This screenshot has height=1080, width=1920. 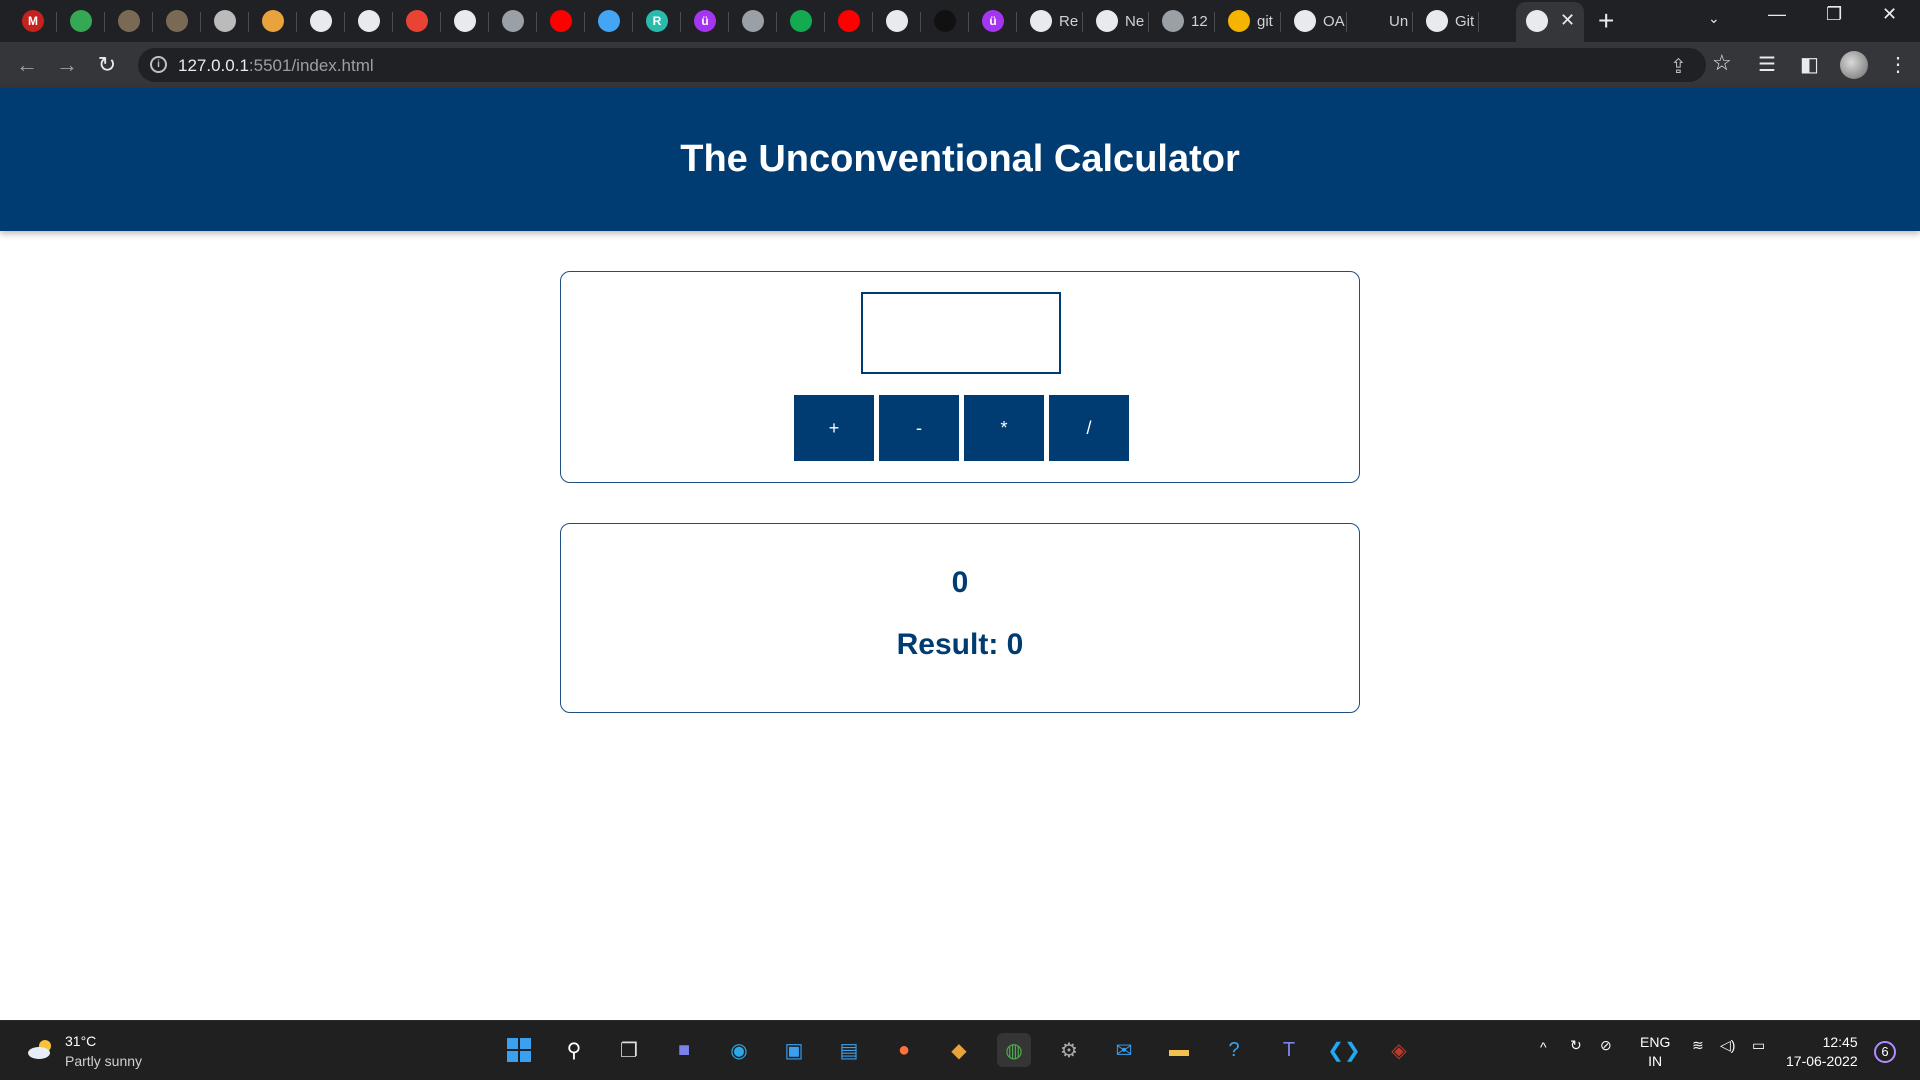 What do you see at coordinates (1543, 1047) in the screenshot?
I see `show-hidden-icons-icon: ^` at bounding box center [1543, 1047].